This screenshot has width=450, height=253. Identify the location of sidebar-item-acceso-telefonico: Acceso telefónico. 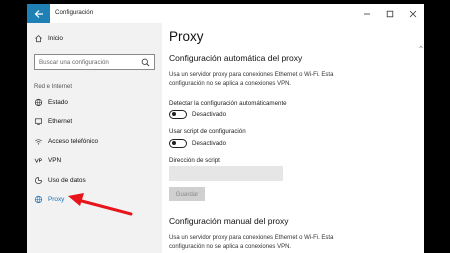
(94, 141).